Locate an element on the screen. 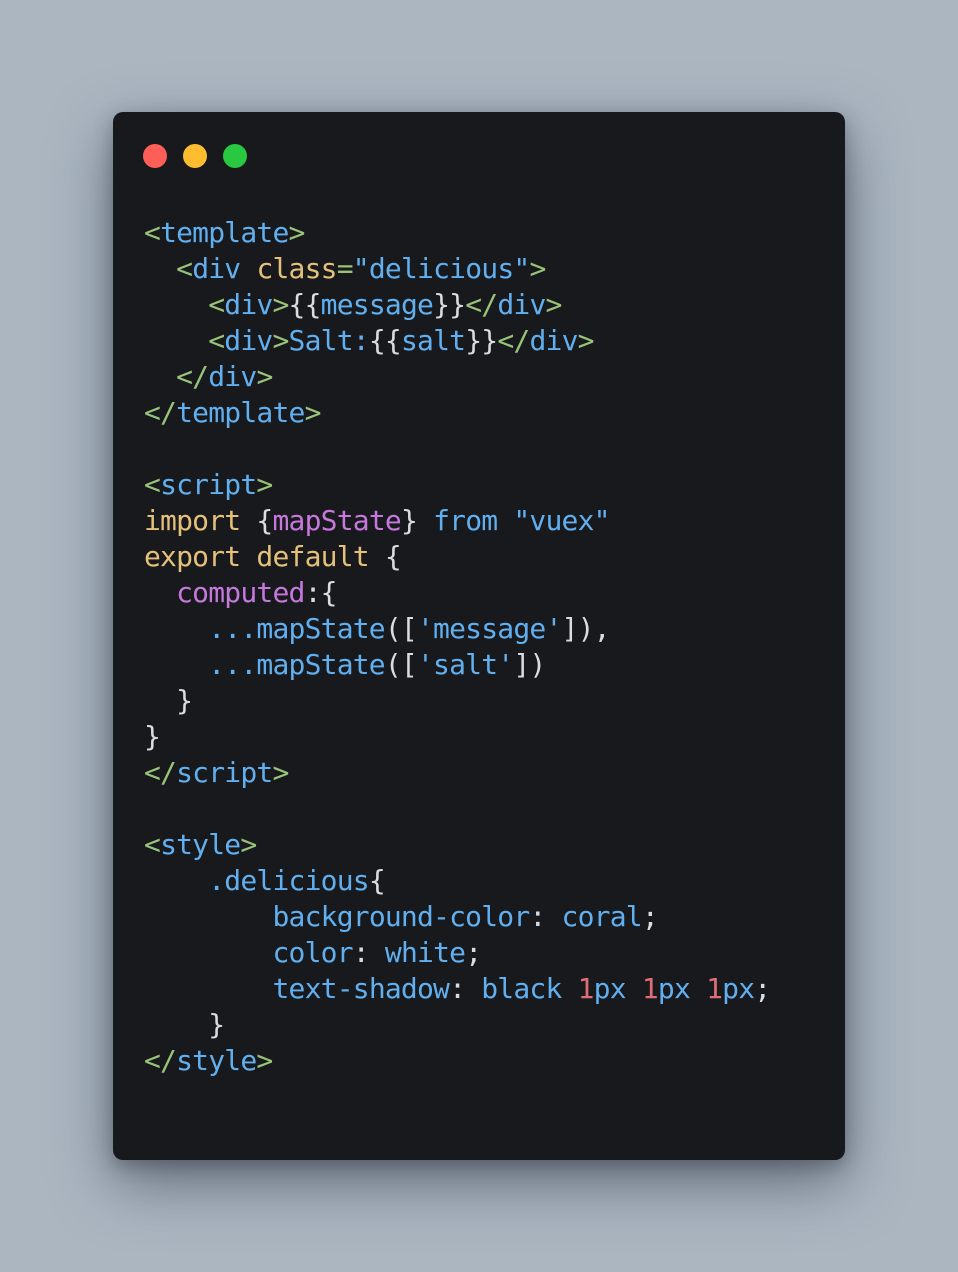 This screenshot has width=958, height=1272. code-token: ; is located at coordinates (762, 988).